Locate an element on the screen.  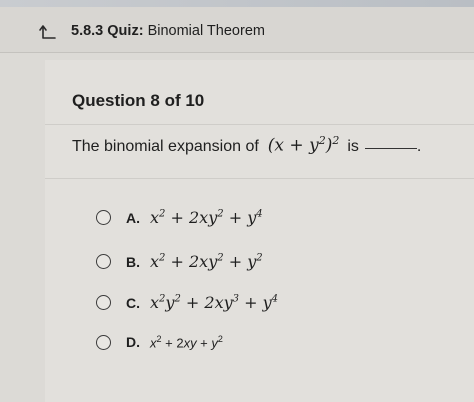
option-letter: C. is located at coordinates (133, 302).